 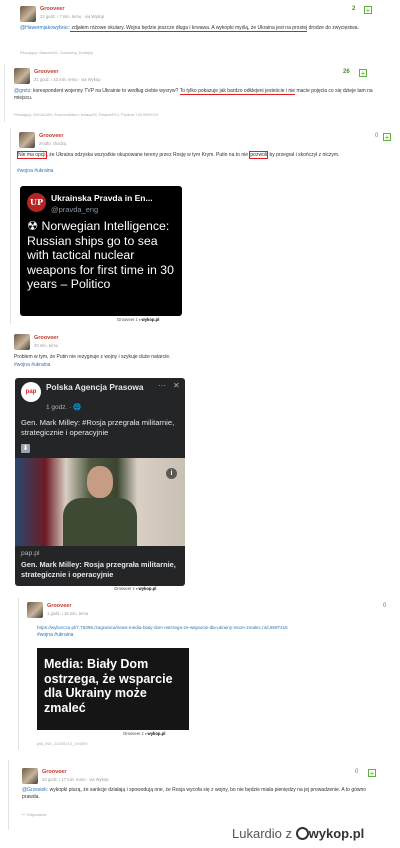 What do you see at coordinates (72, 16) in the screenshot?
I see `post-meta: 22 godz. i 7 min. temu · via Wykop` at bounding box center [72, 16].